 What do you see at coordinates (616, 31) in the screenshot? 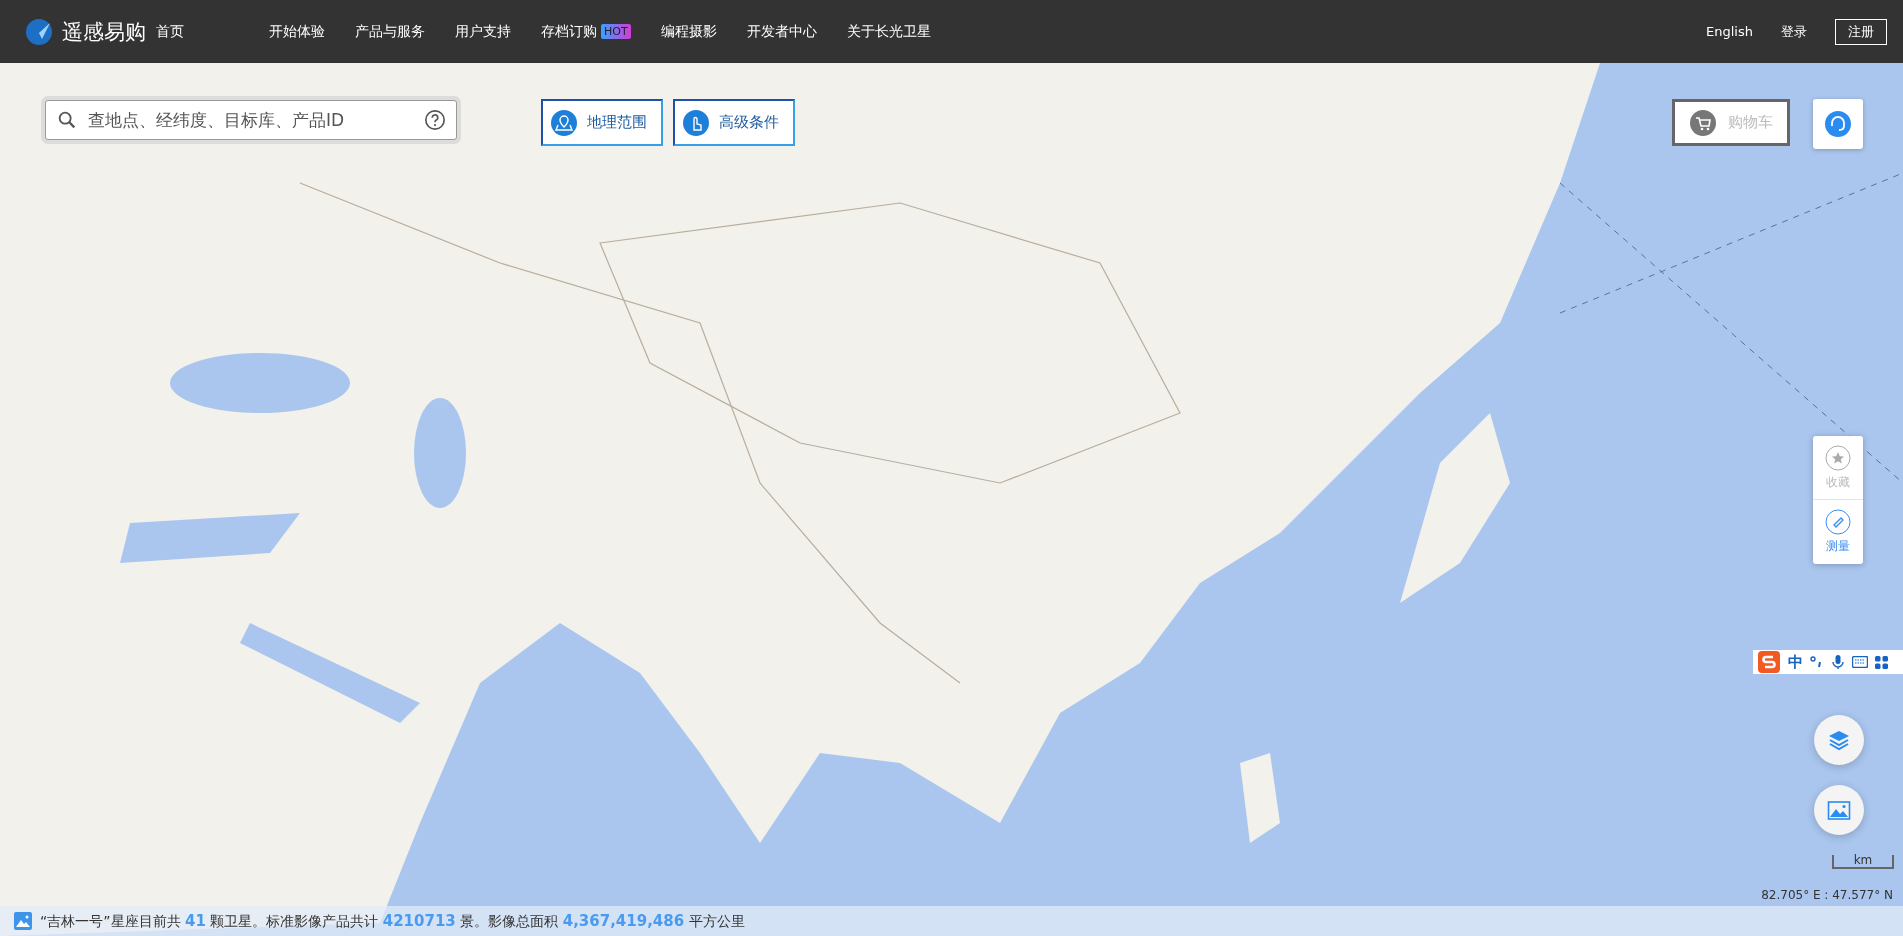
I see `hot-badge: HOT` at bounding box center [616, 31].